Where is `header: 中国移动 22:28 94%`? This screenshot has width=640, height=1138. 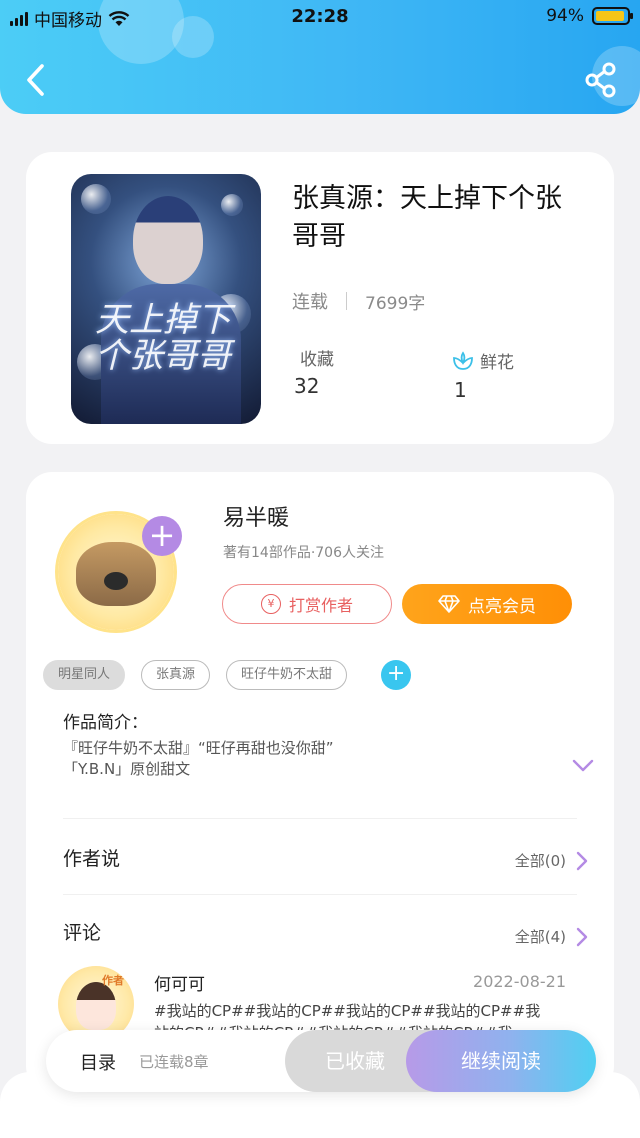
header: 中国移动 22:28 94% is located at coordinates (320, 57).